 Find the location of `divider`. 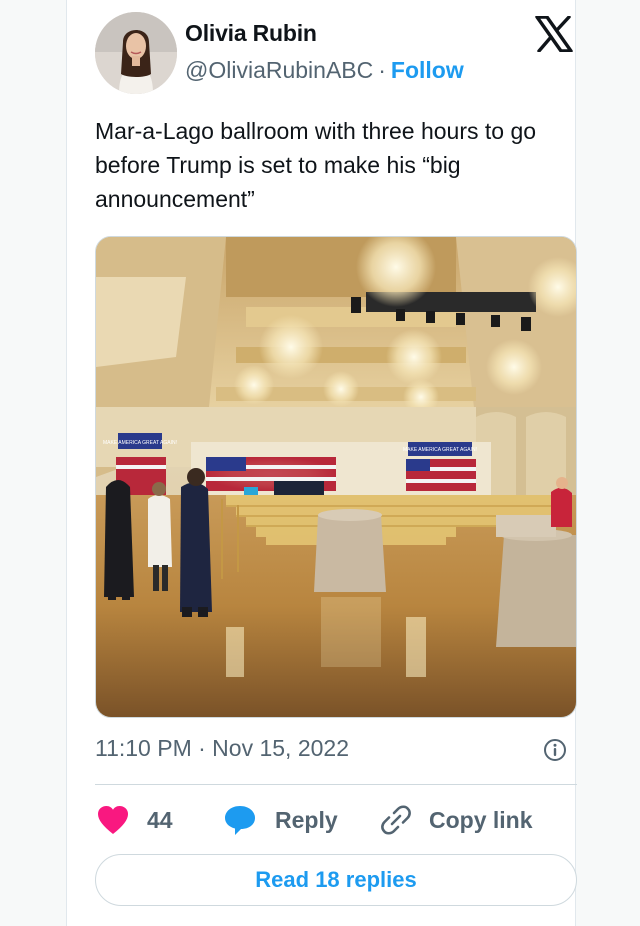

divider is located at coordinates (336, 784).